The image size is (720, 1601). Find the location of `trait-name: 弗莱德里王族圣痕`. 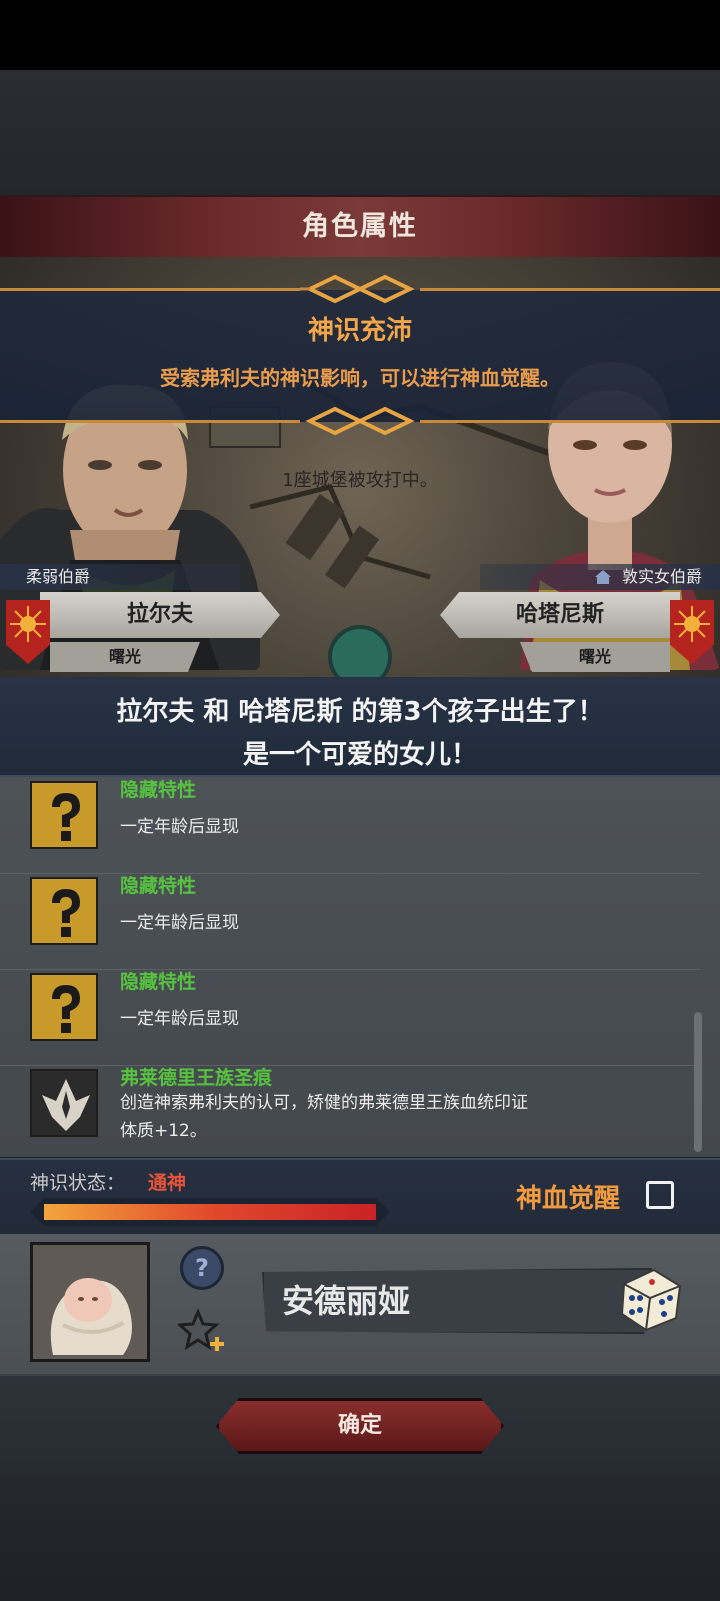

trait-name: 弗莱德里王族圣痕 is located at coordinates (196, 1078).